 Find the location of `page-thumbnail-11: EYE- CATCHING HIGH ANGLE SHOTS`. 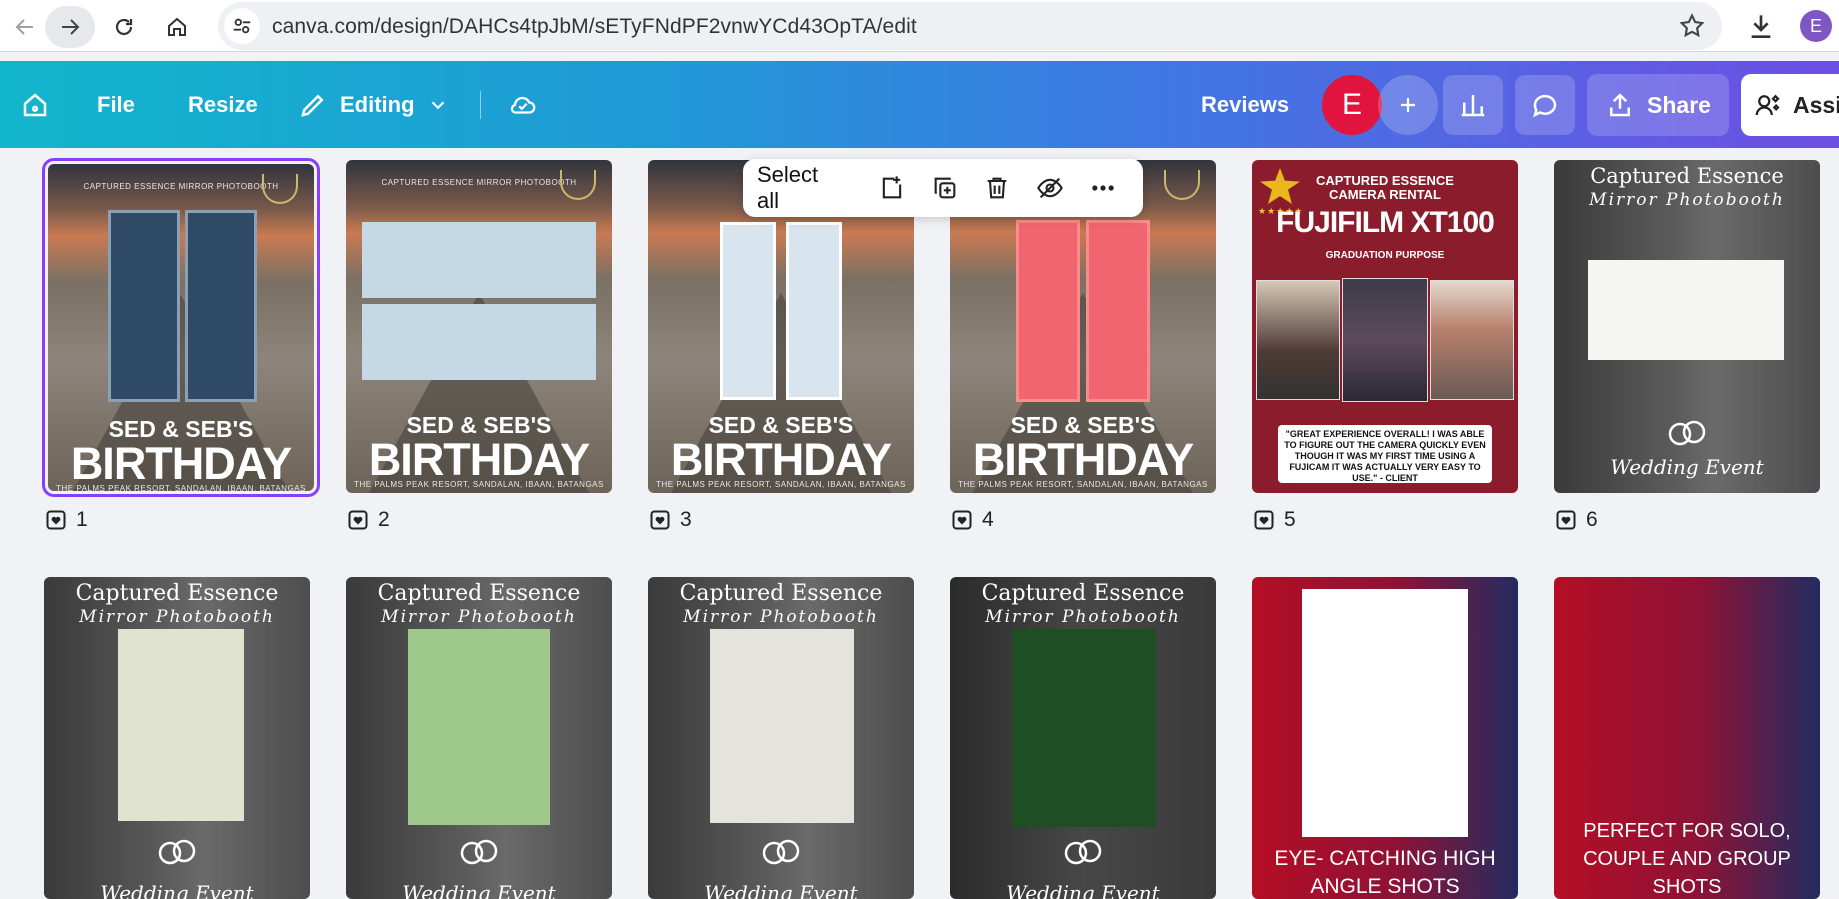

page-thumbnail-11: EYE- CATCHING HIGH ANGLE SHOTS is located at coordinates (1385, 738).